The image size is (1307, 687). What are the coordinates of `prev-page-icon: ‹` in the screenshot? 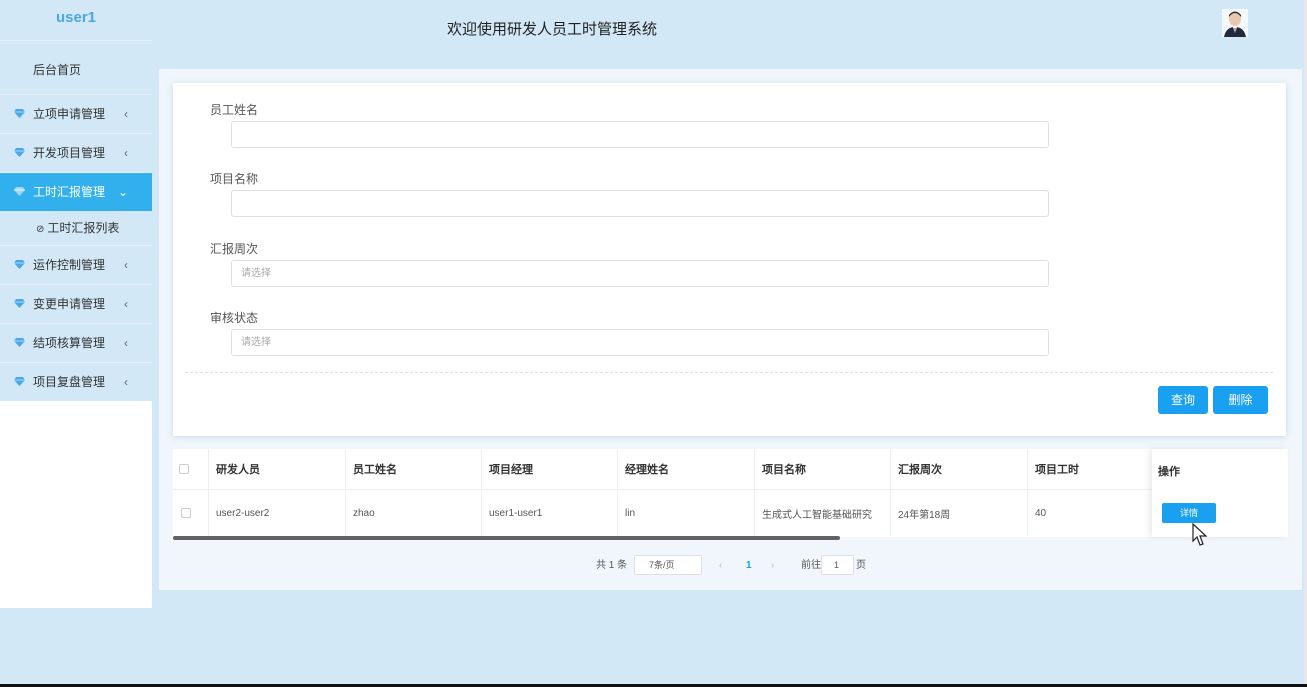 It's located at (720, 566).